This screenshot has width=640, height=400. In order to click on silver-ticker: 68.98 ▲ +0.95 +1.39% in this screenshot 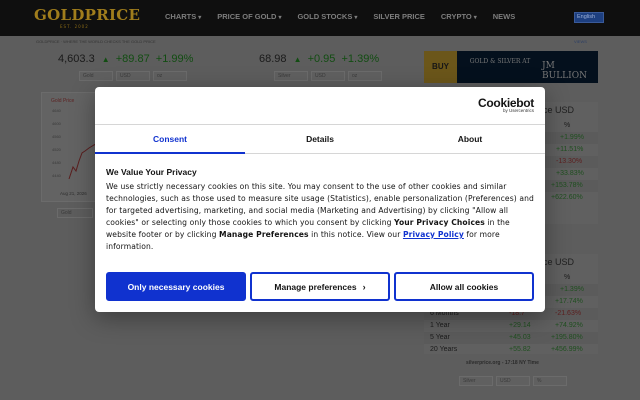, I will do `click(319, 59)`.